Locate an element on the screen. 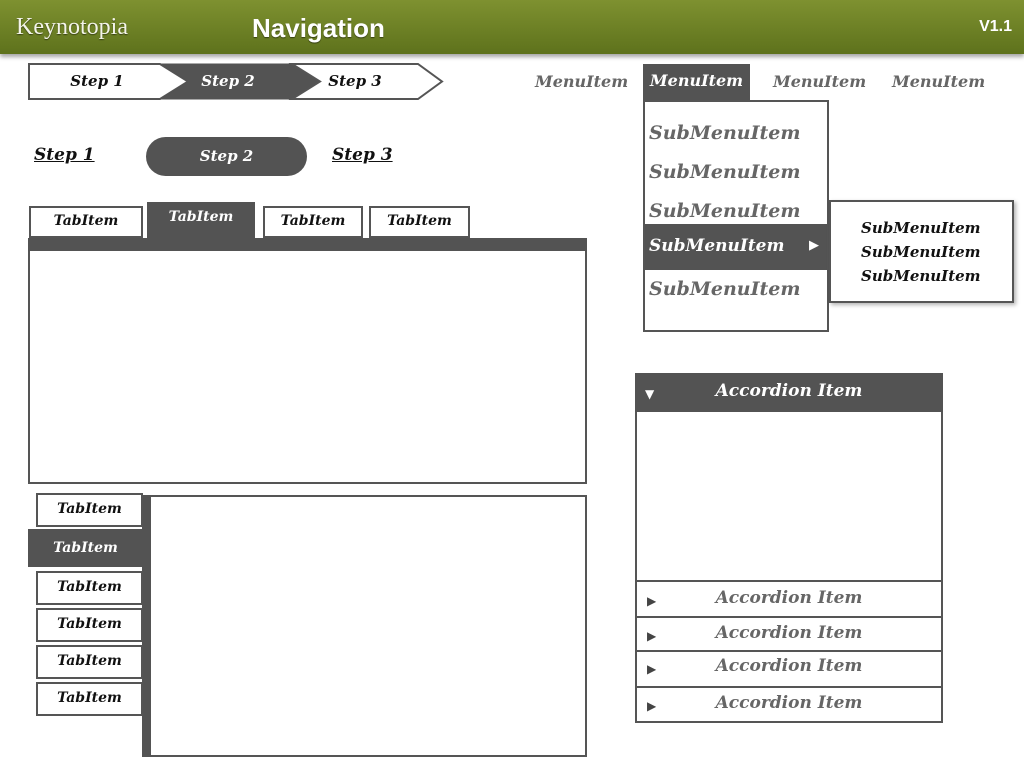 Image resolution: width=1024 pixels, height=768 pixels. htab-1: TabItem is located at coordinates (86, 222).